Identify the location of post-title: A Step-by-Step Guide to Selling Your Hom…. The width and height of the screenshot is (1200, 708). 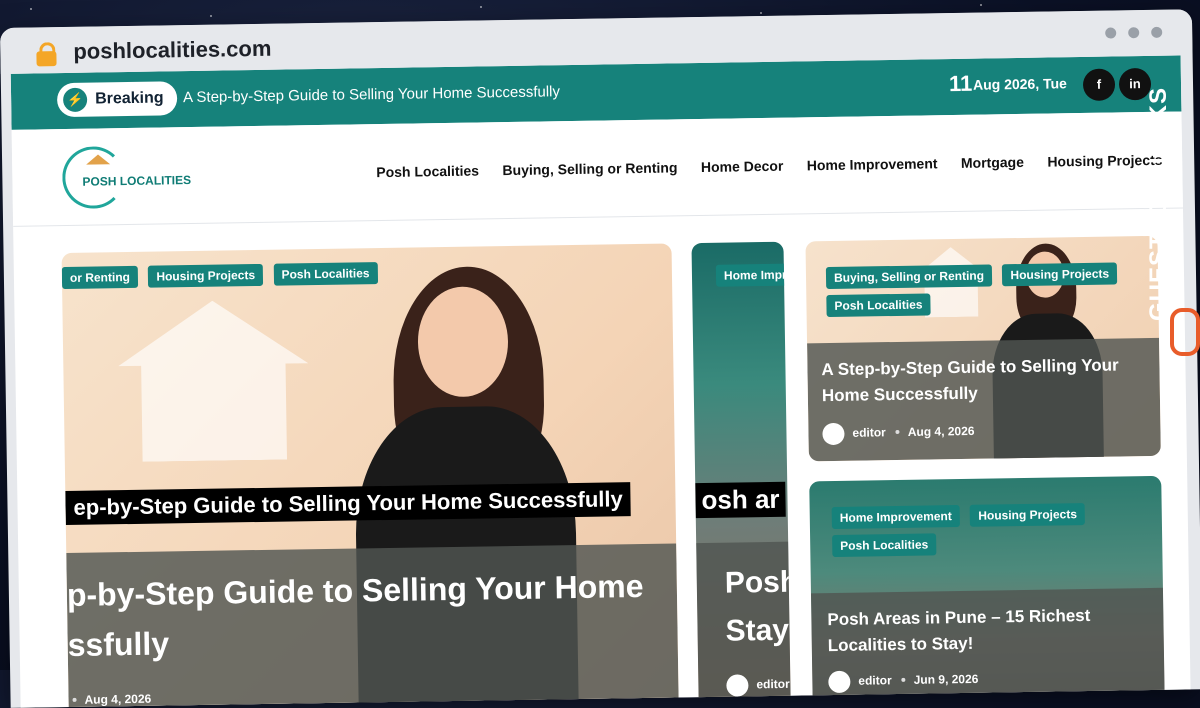
(981, 380).